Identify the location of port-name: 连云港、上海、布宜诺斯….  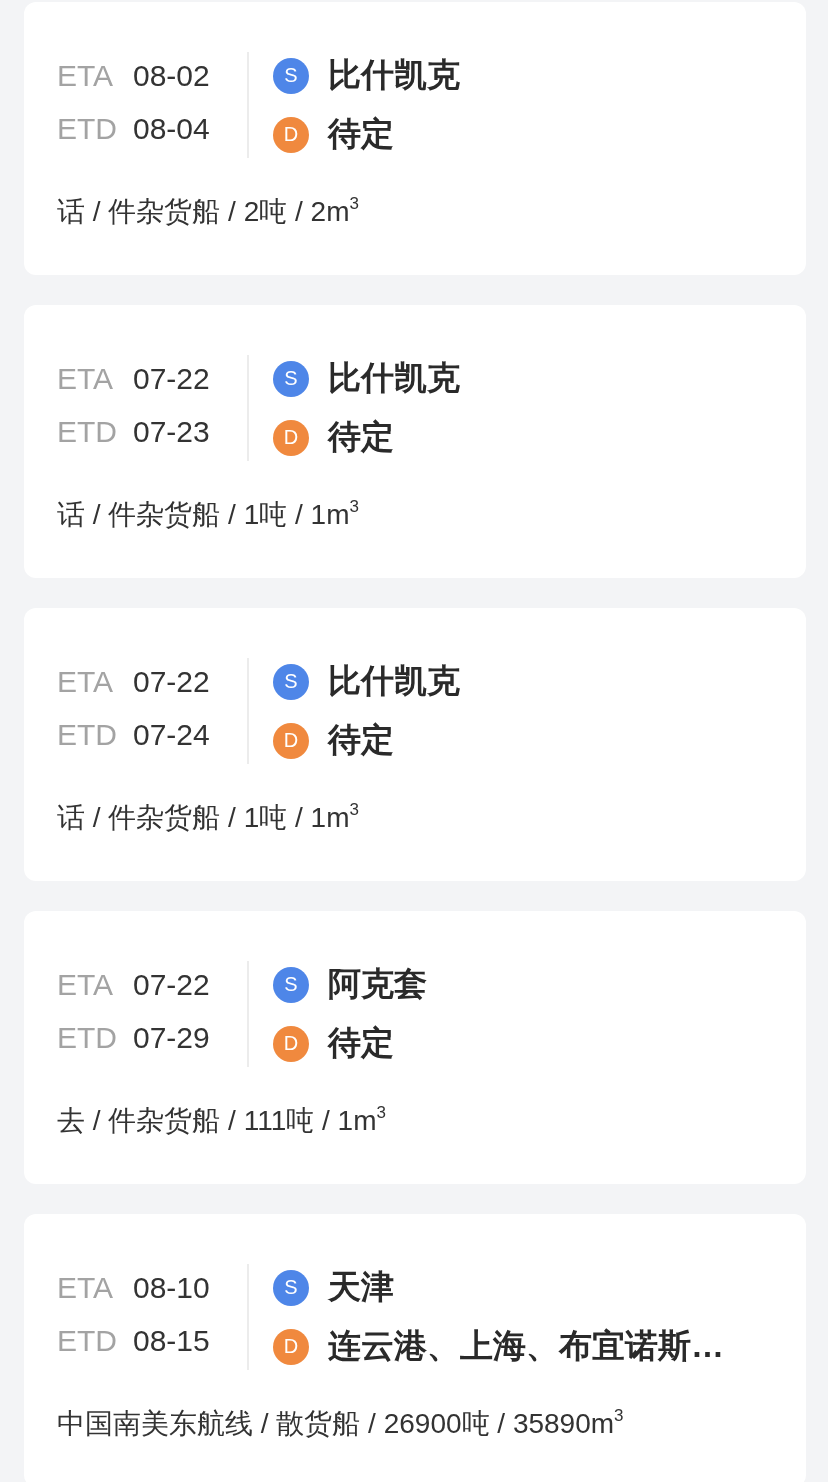
(526, 1346).